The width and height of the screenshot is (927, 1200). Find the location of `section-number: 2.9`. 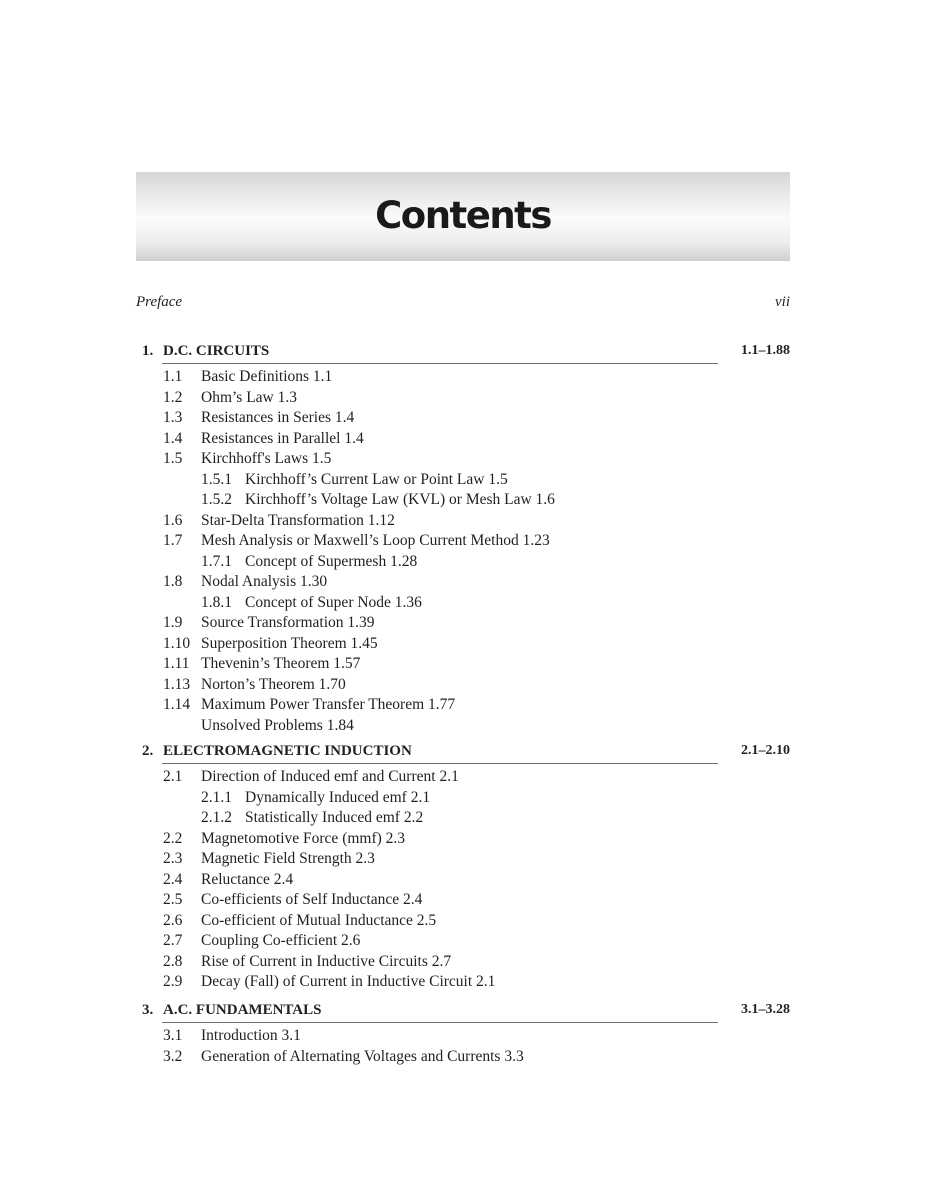

section-number: 2.9 is located at coordinates (173, 981).